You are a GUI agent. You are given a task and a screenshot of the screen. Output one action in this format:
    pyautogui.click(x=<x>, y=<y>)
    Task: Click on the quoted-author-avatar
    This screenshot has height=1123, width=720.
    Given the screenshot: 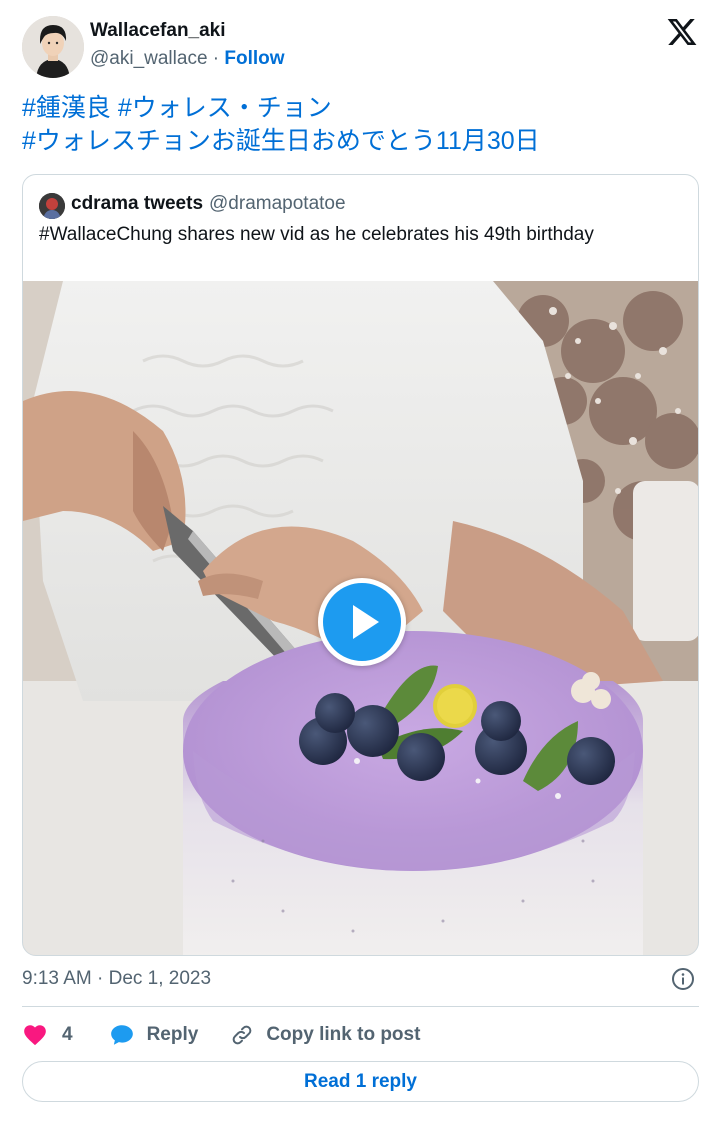 What is the action you would take?
    pyautogui.click(x=52, y=206)
    